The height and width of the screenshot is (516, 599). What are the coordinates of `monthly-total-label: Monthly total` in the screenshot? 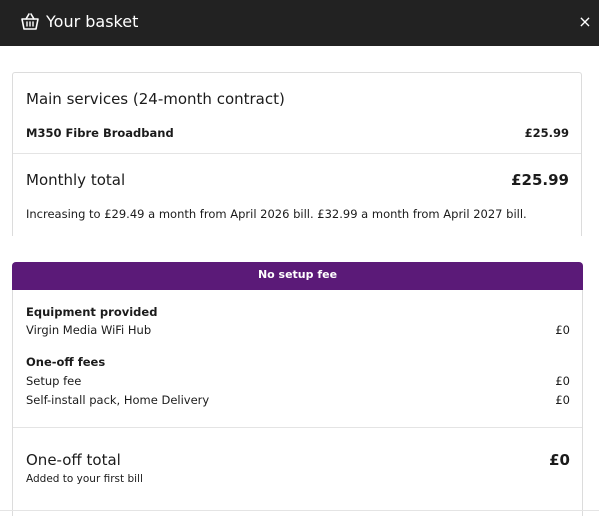 It's located at (76, 180).